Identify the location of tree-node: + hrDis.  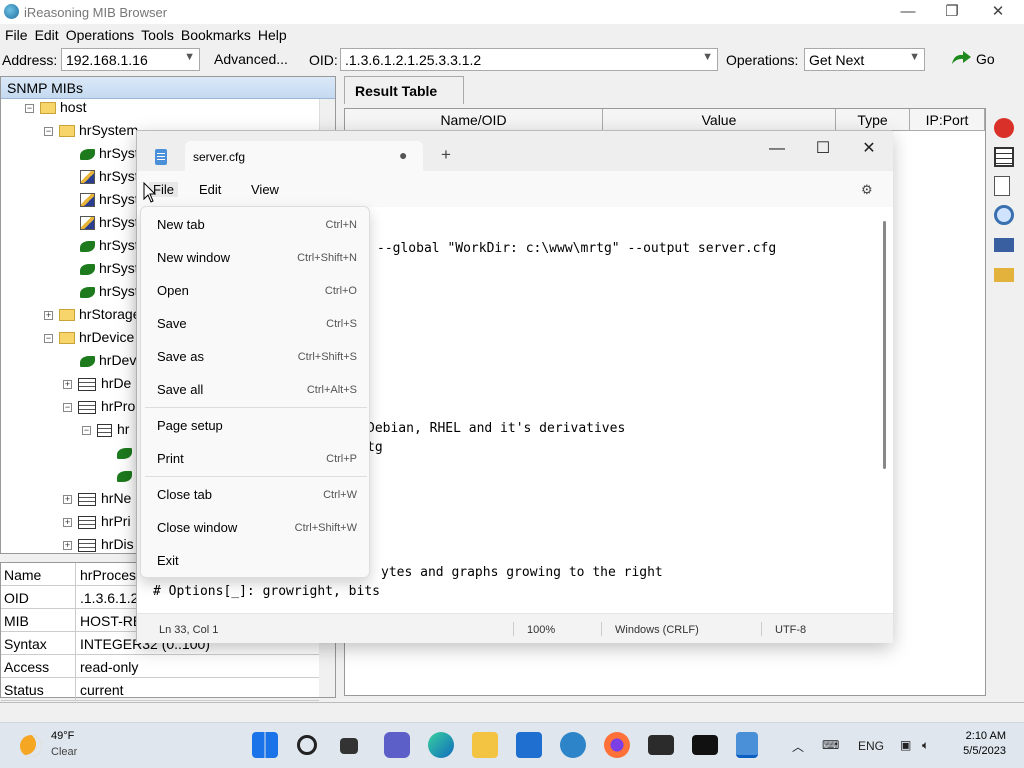
(98, 547).